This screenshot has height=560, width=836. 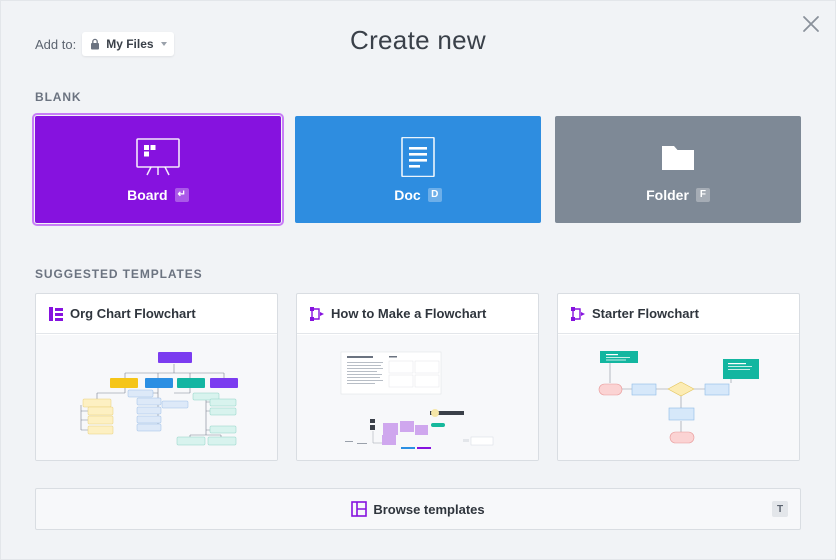 I want to click on folder-shortcut: F, so click(x=702, y=194).